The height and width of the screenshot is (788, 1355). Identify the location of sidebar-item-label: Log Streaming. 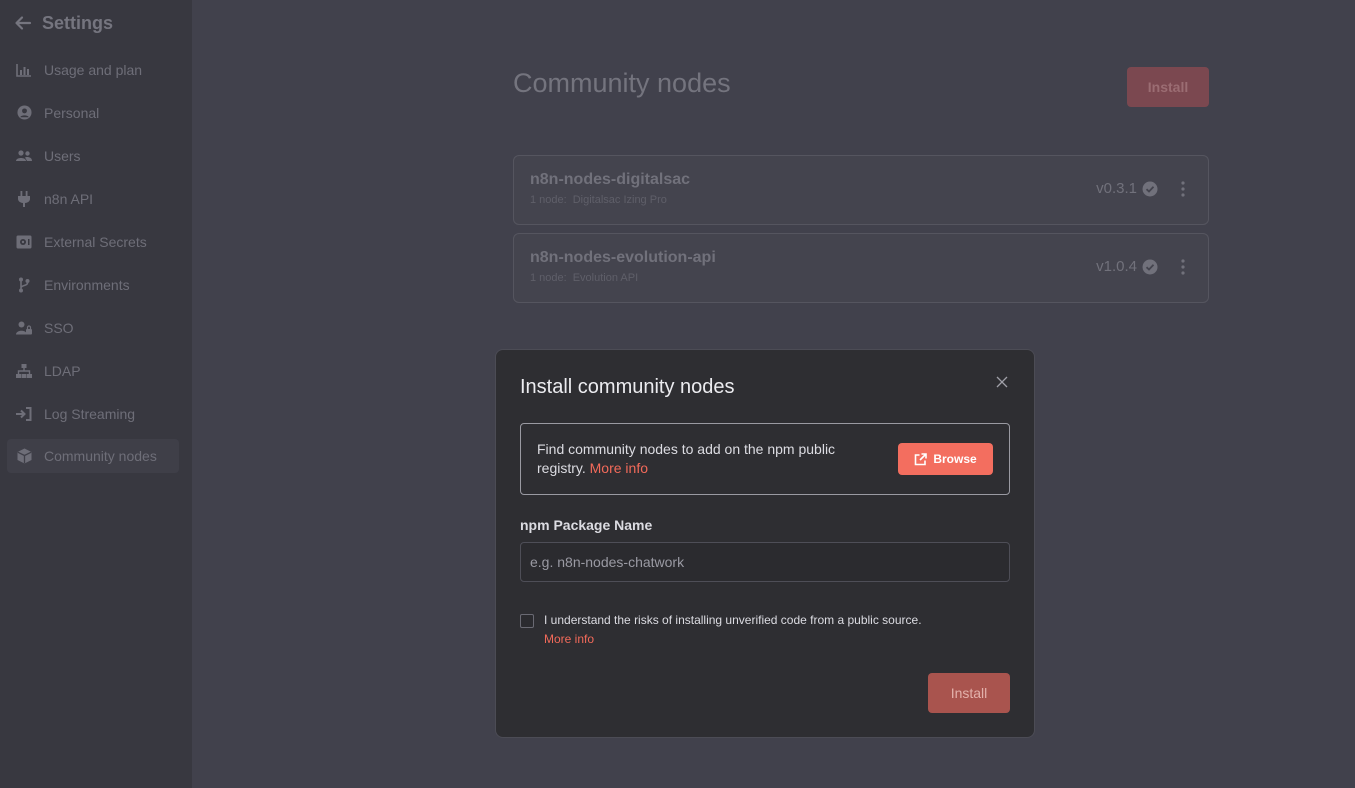
(90, 413).